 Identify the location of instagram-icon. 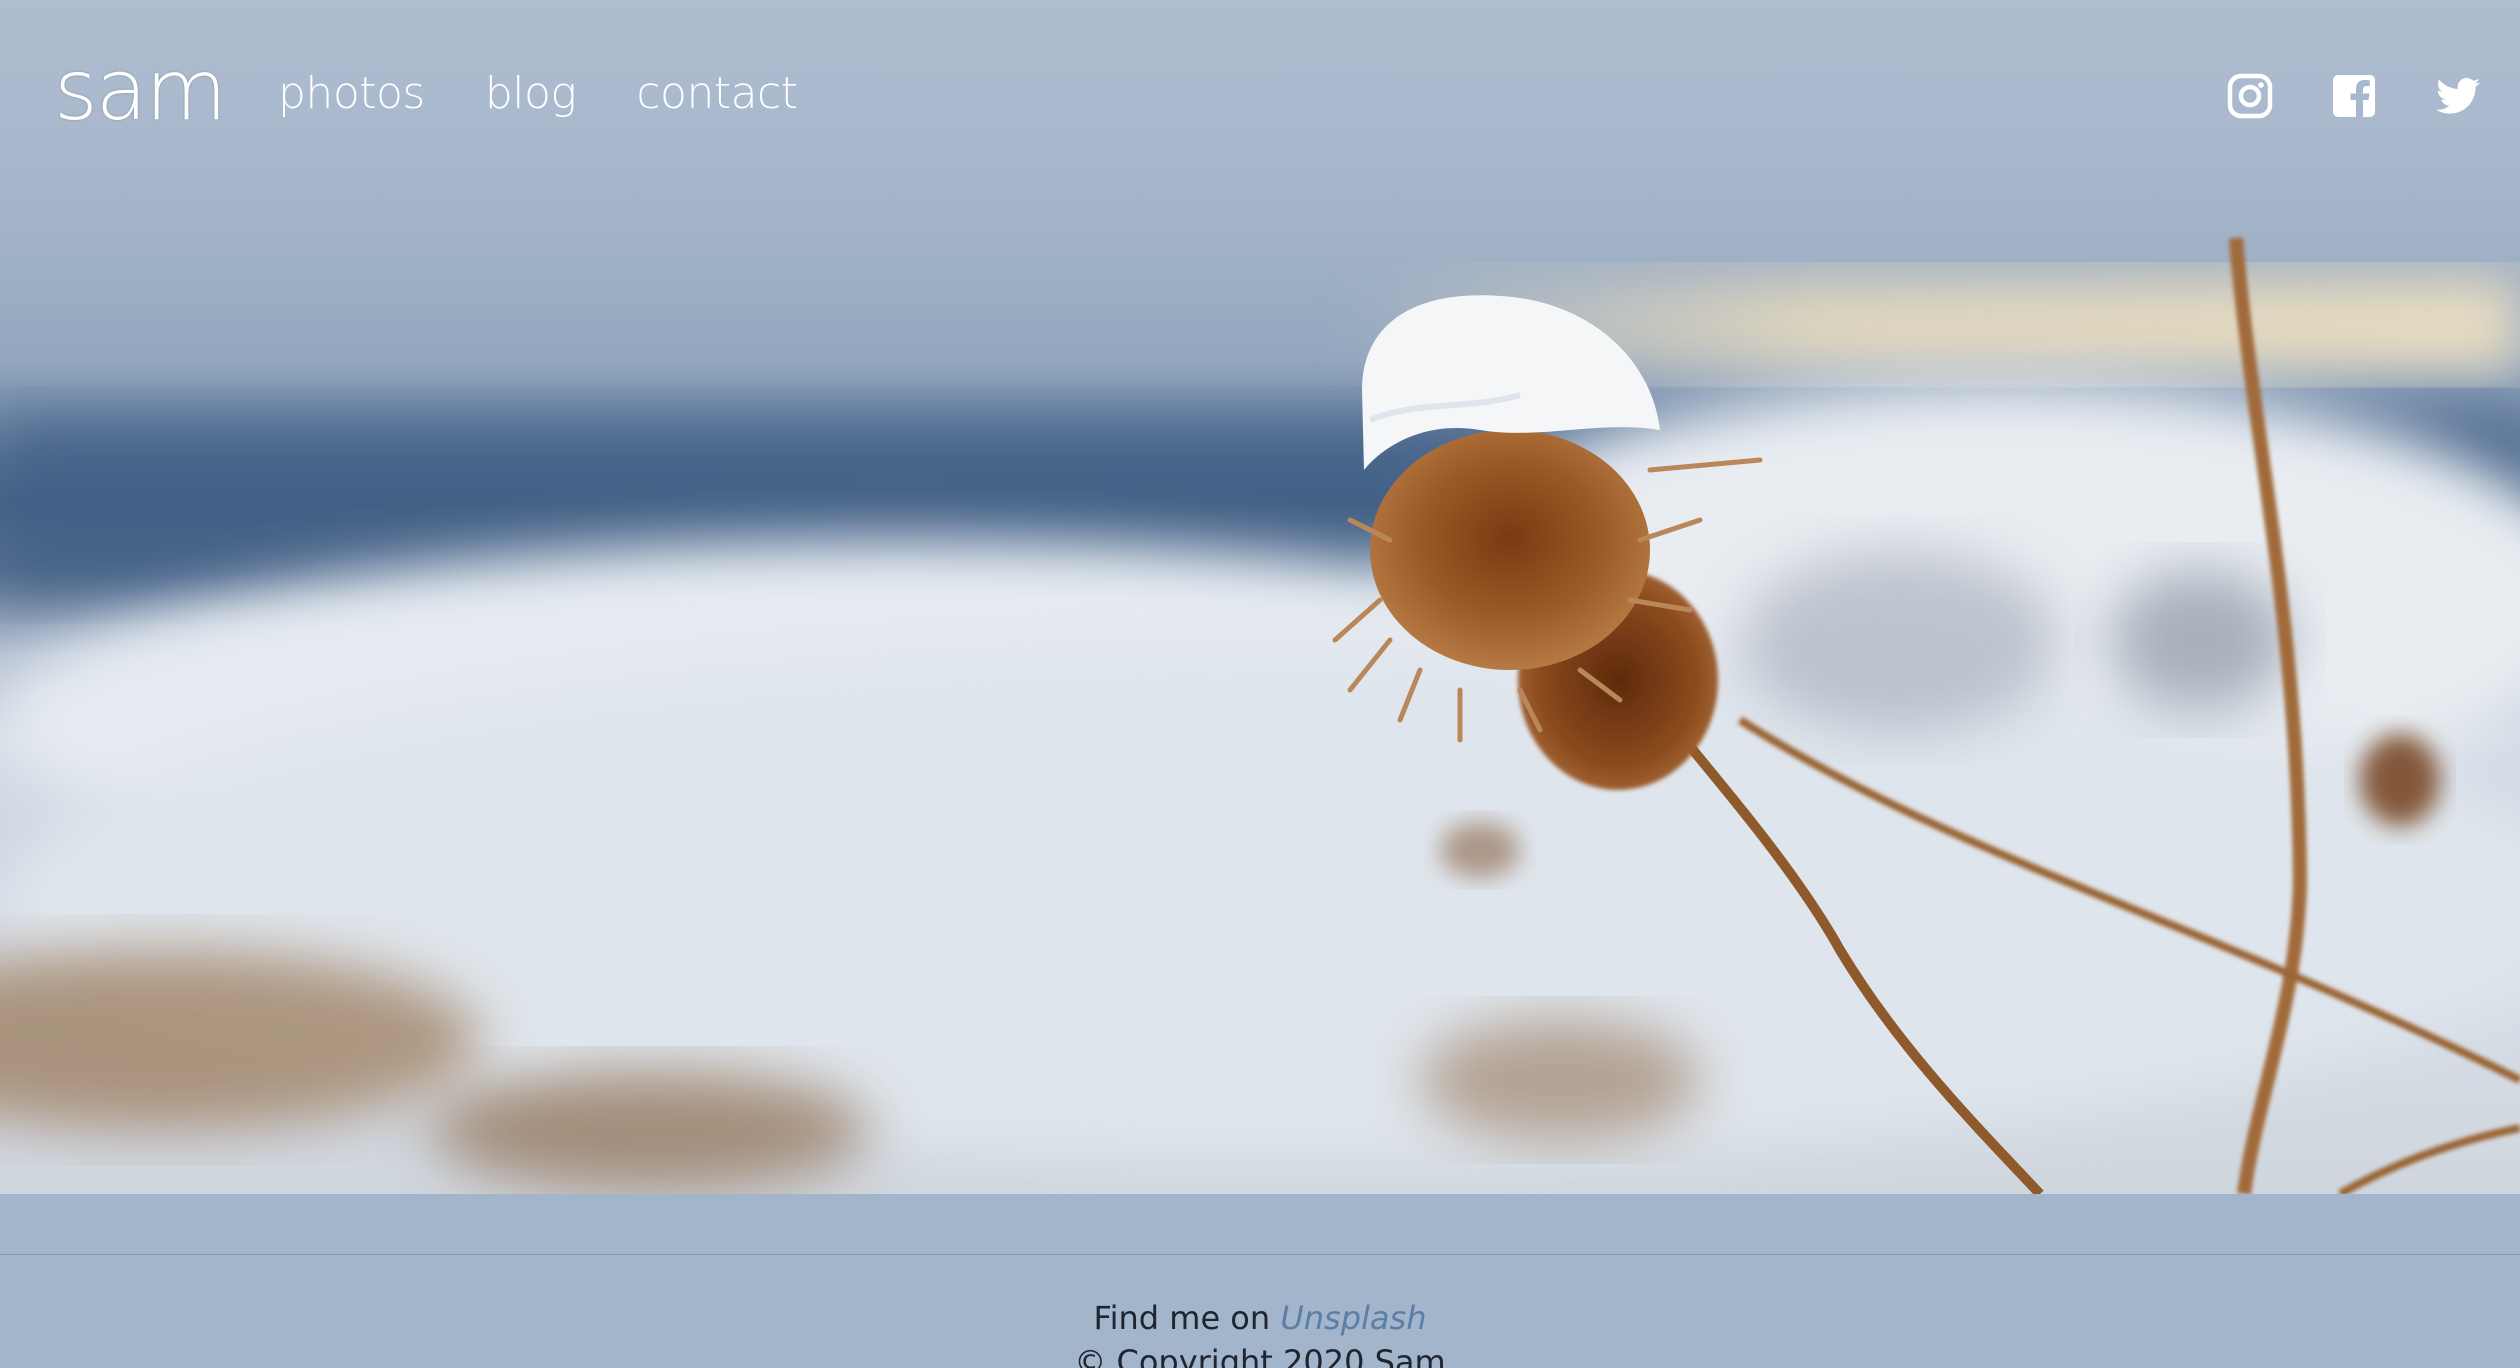
(2250, 96).